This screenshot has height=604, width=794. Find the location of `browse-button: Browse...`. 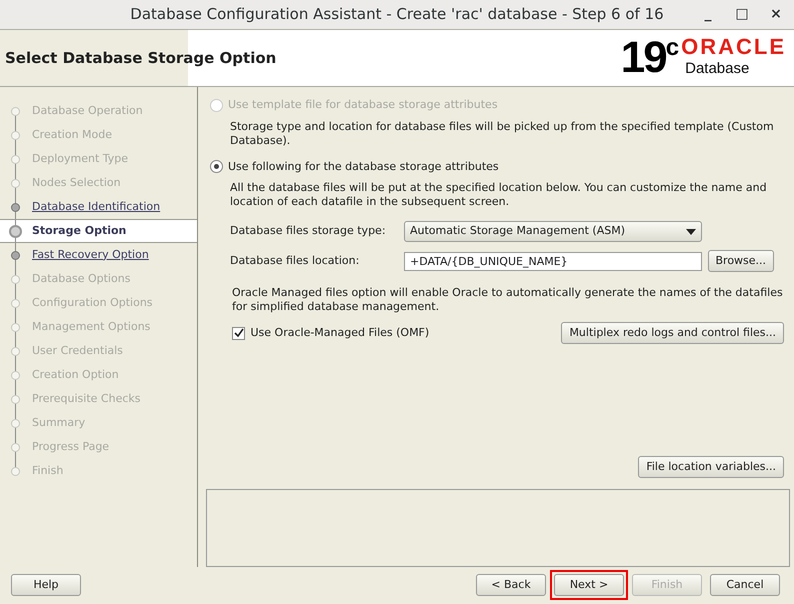

browse-button: Browse... is located at coordinates (741, 261).